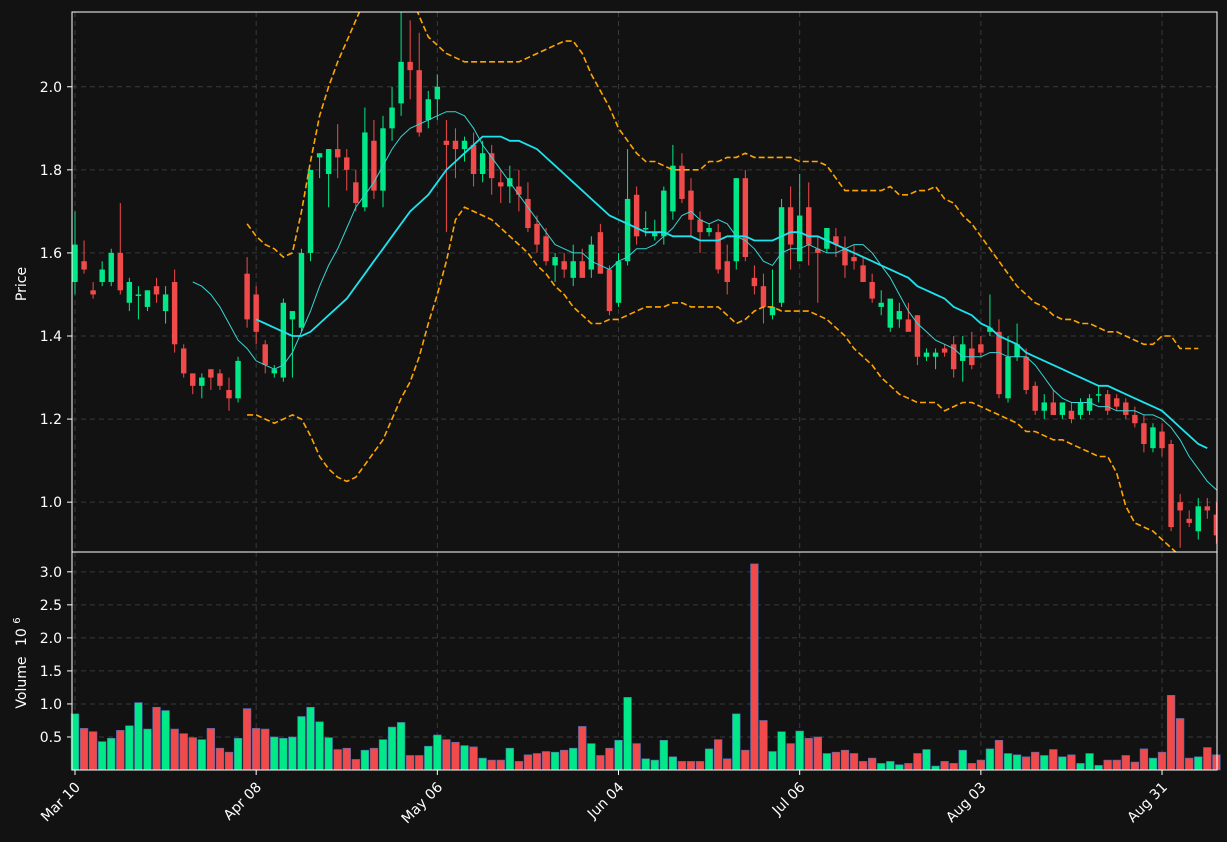 This screenshot has width=1227, height=842. Describe the element at coordinates (51, 171) in the screenshot. I see `price-tick-label: 1.8` at that location.